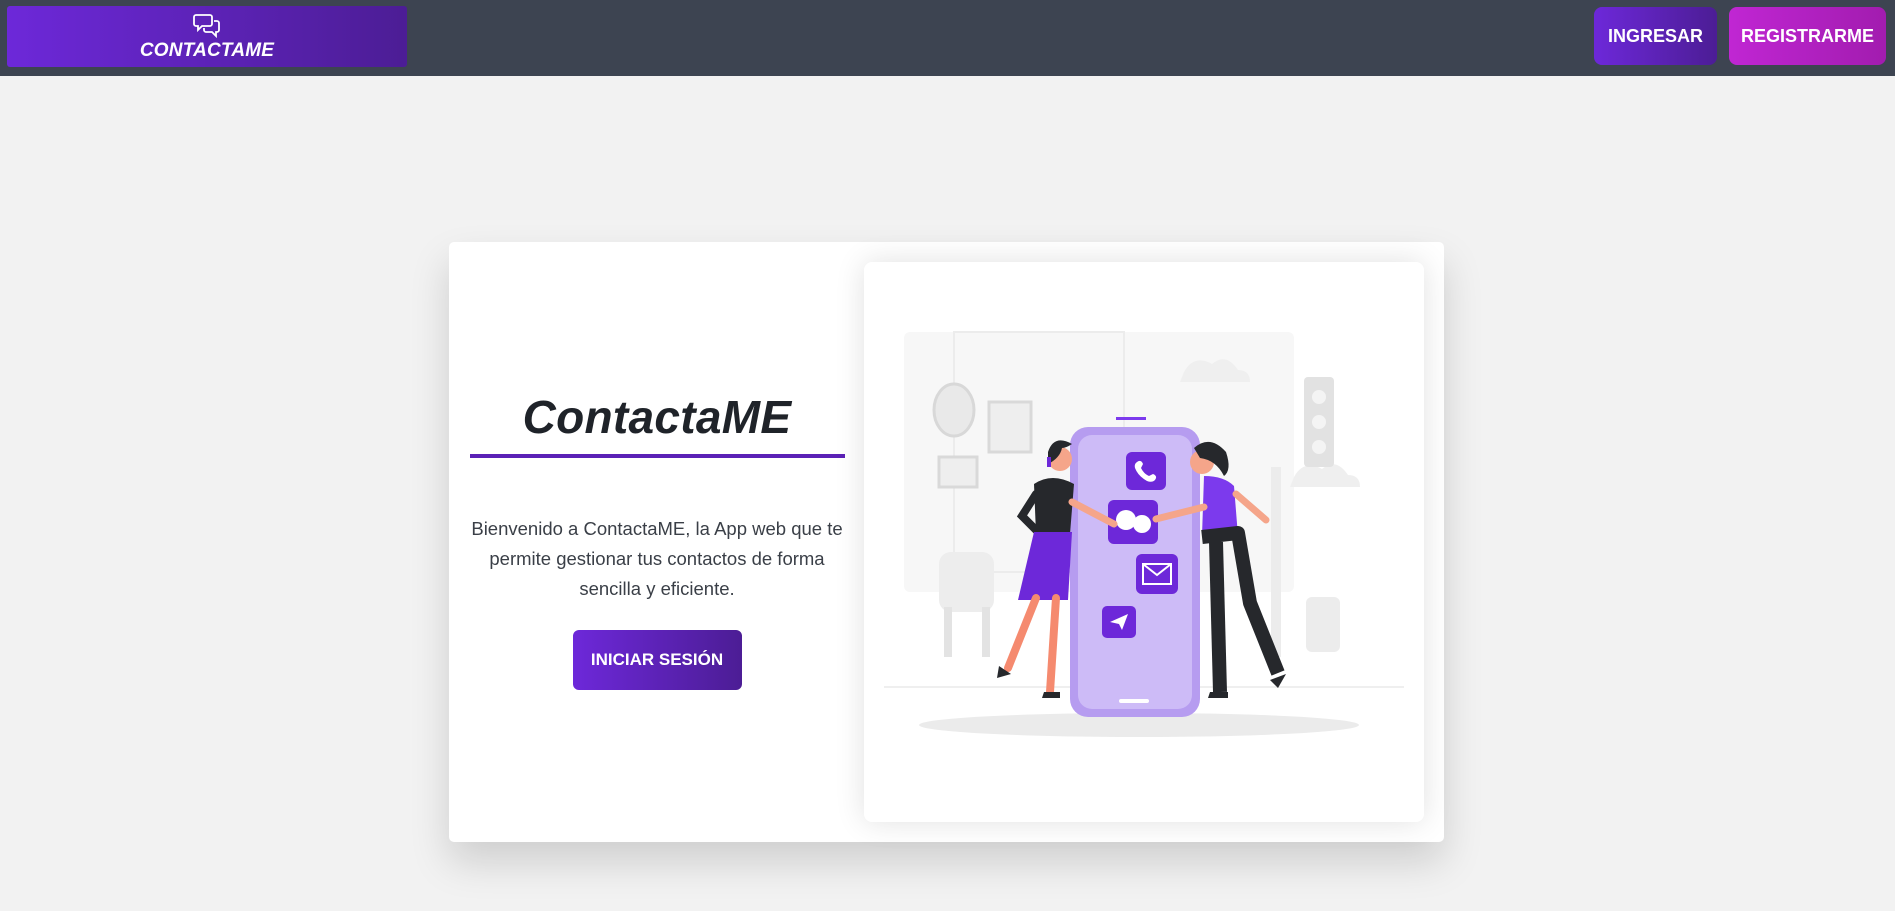  Describe the element at coordinates (1655, 36) in the screenshot. I see `login-nav-button: INGRESAR` at that location.